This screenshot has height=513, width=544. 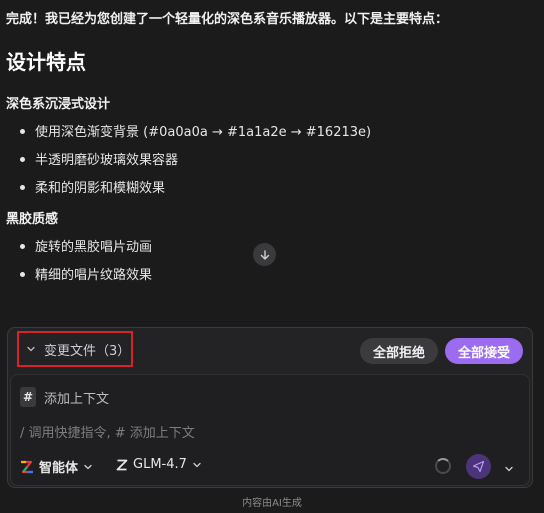 What do you see at coordinates (227, 19) in the screenshot?
I see `message-intro: 完成！我已经为您创建了一个轻量化的深色系音乐播放器。以下是主要特点：` at bounding box center [227, 19].